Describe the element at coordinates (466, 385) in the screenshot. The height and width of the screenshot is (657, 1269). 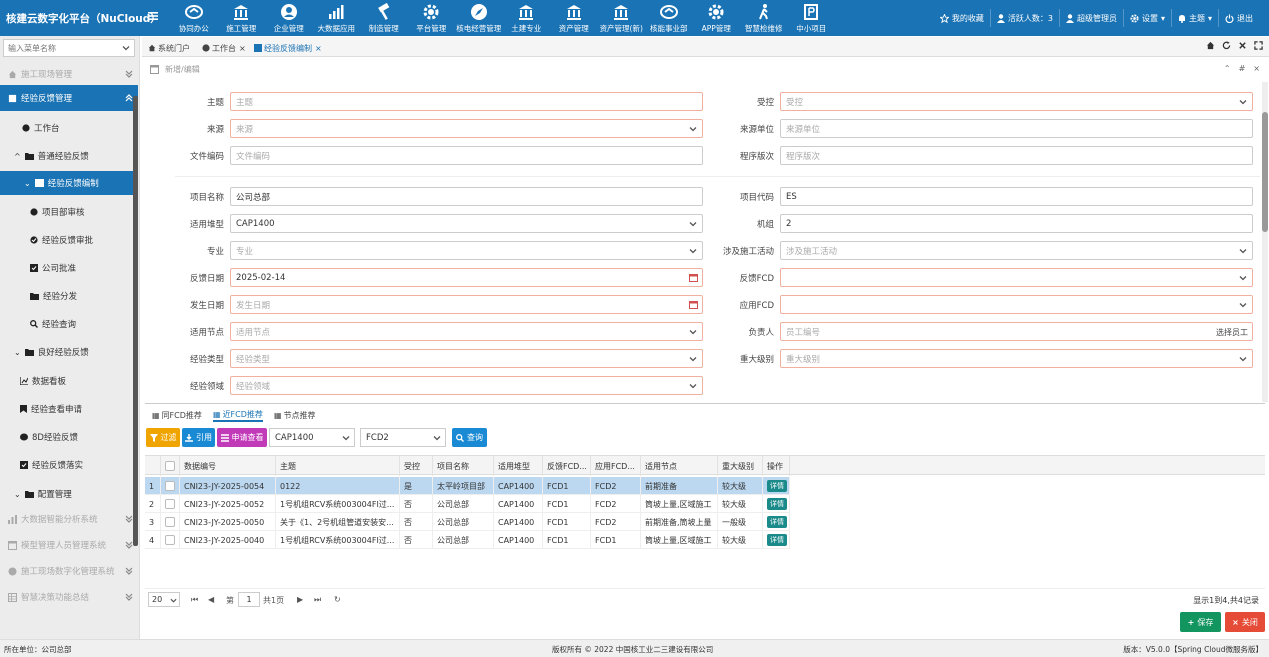
I see `exp-field-select: 经验领域` at that location.